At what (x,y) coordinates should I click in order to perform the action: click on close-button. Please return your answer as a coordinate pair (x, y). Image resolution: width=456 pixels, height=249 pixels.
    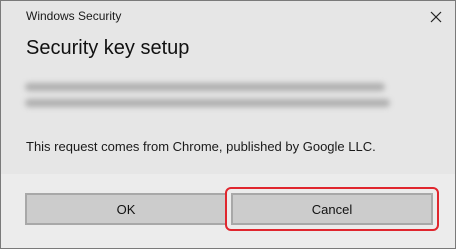
    Looking at the image, I should click on (436, 17).